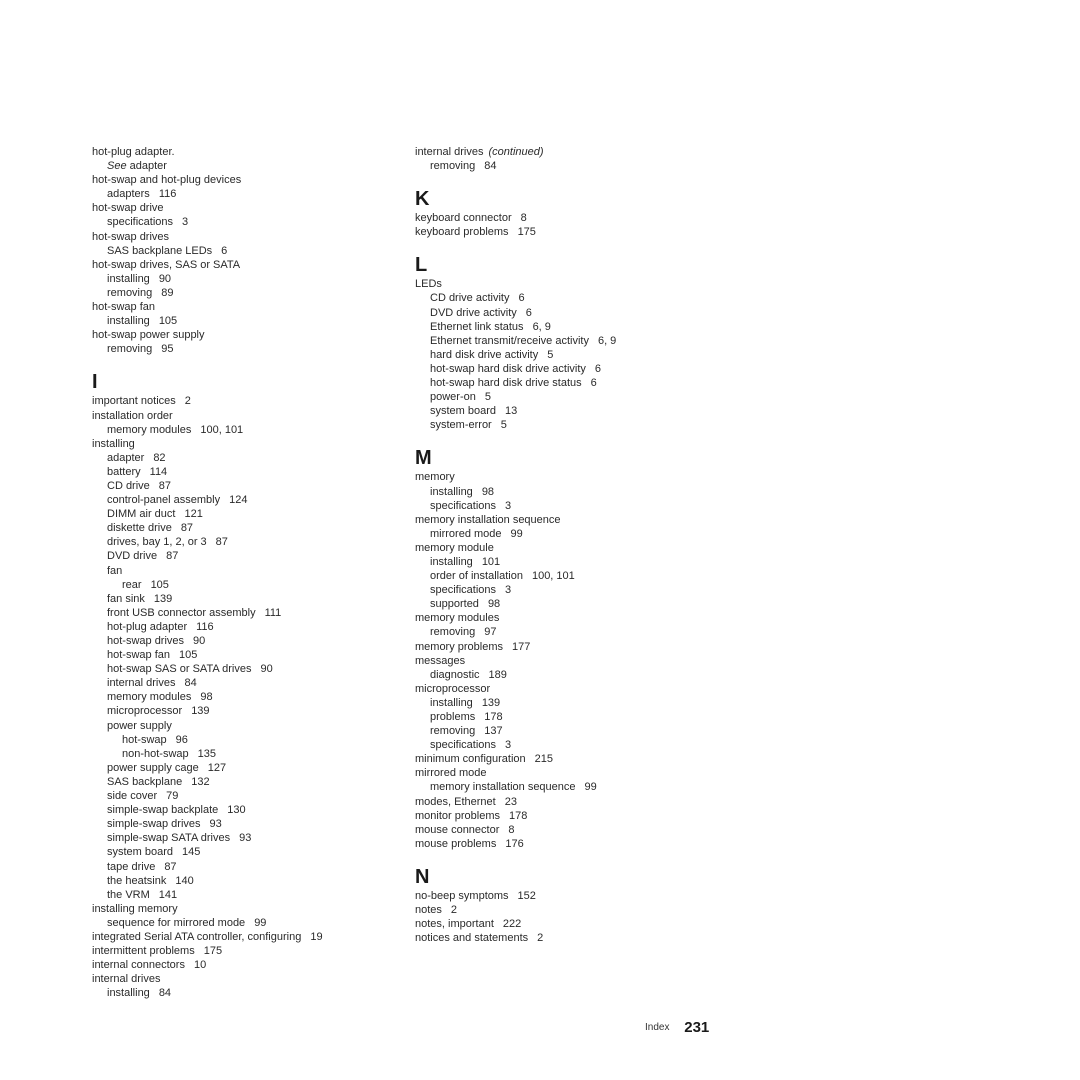 The height and width of the screenshot is (1080, 1080). I want to click on index-subentry: tape drive 87, so click(242, 867).